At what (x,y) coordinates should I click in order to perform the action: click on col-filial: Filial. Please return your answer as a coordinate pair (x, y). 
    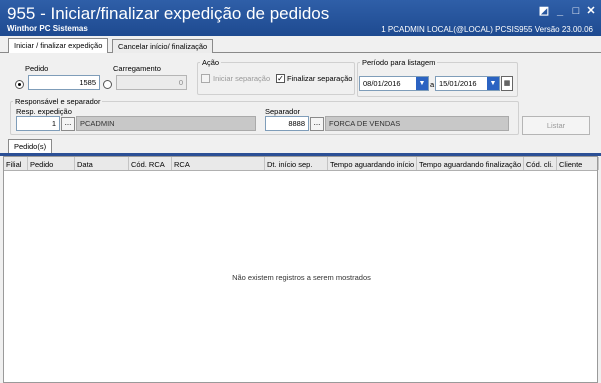
    Looking at the image, I should click on (16, 163).